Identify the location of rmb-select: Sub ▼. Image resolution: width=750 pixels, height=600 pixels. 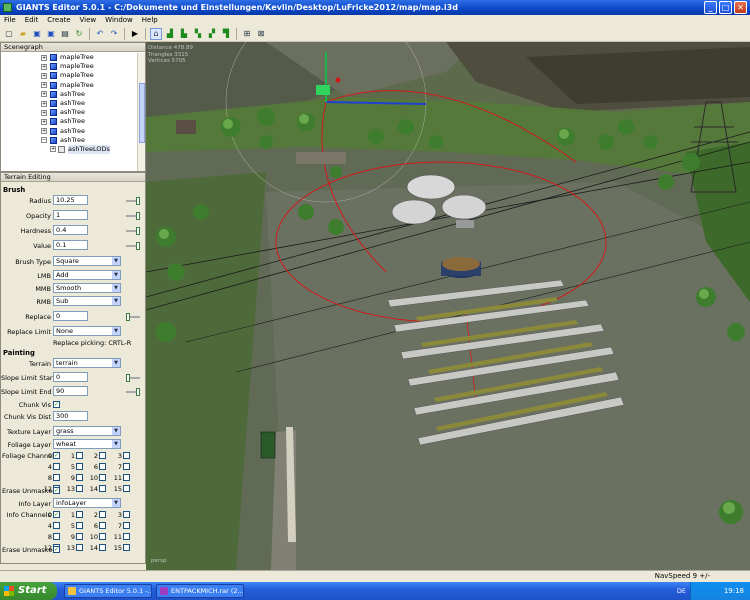
(87, 301).